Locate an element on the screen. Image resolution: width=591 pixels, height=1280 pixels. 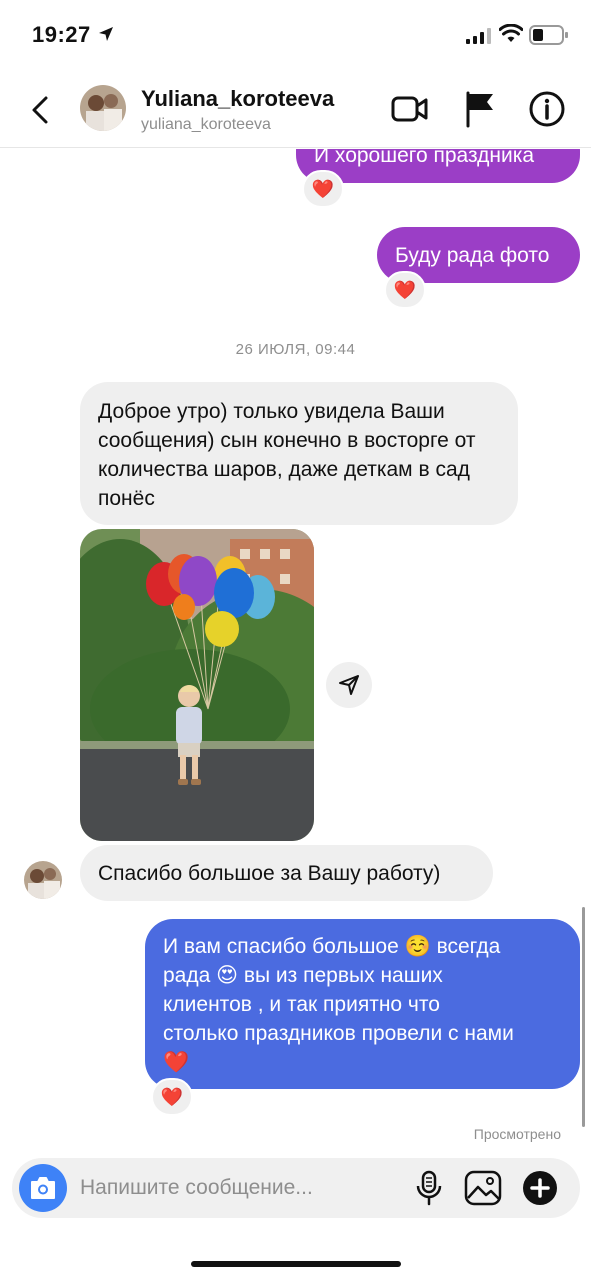
message-text-line: столько праздников провели с нами is located at coordinates (338, 1033).